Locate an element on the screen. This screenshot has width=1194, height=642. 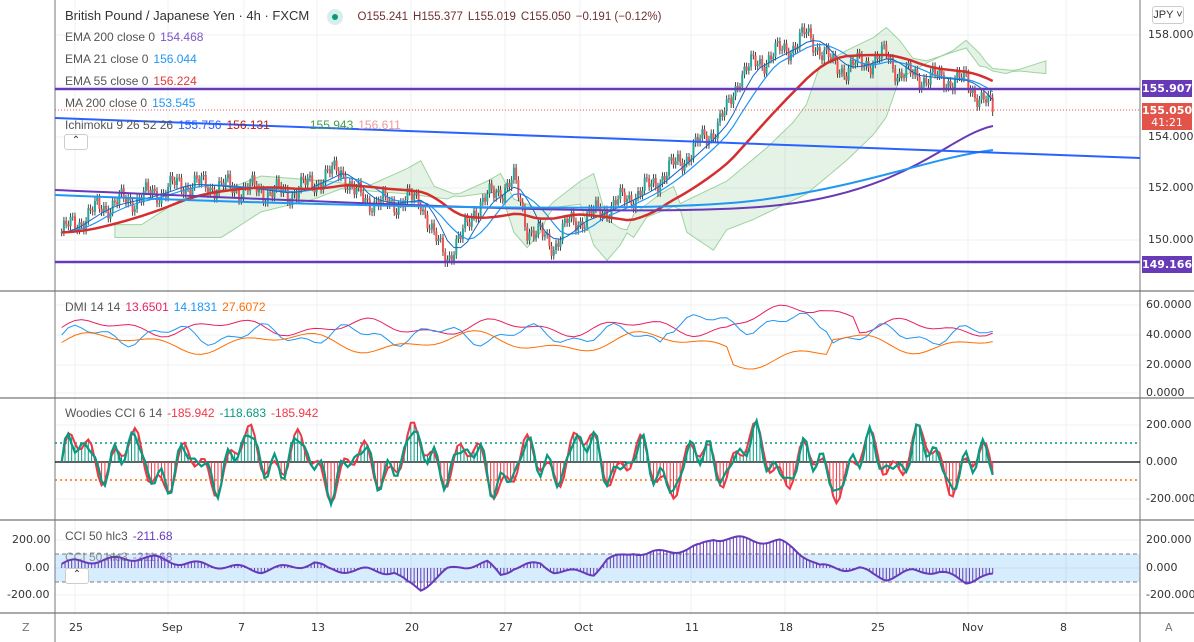
woodies-axis-label: 200.000 is located at coordinates (1169, 424).